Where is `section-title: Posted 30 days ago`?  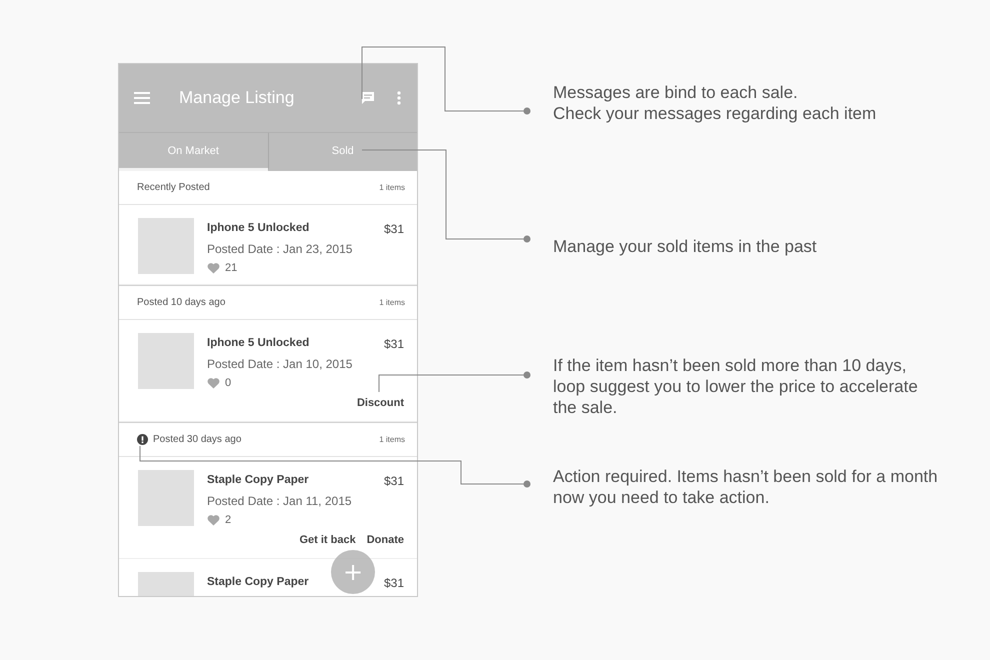
section-title: Posted 30 days ago is located at coordinates (197, 439).